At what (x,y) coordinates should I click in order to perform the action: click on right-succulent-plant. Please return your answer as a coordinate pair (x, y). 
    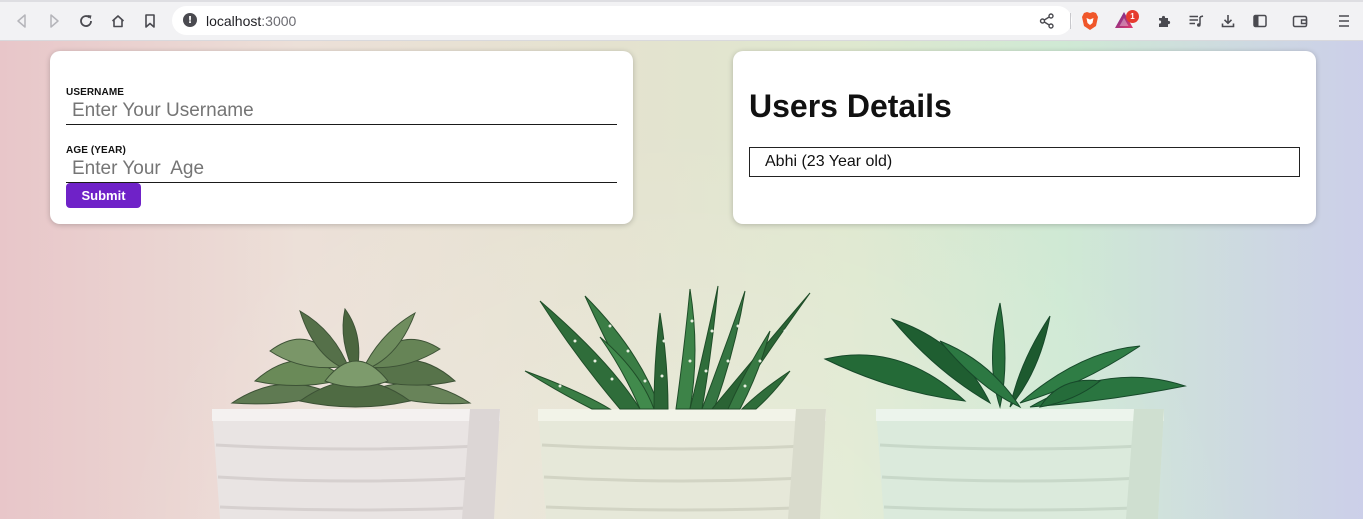
    Looking at the image, I should click on (1005, 355).